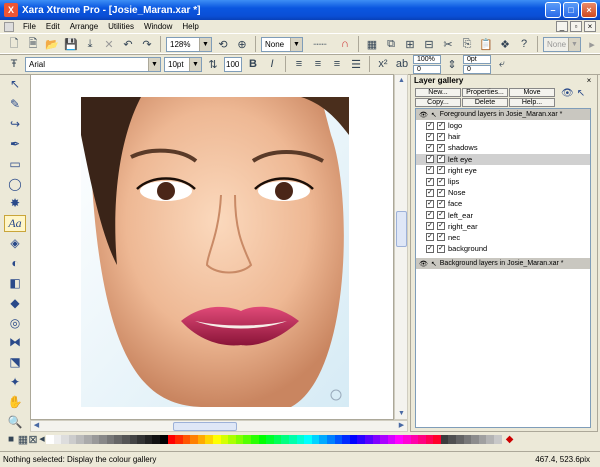 This screenshot has width=600, height=467. I want to click on layer-row-left-ear: ✓ ✓ left_ear, so click(503, 215).